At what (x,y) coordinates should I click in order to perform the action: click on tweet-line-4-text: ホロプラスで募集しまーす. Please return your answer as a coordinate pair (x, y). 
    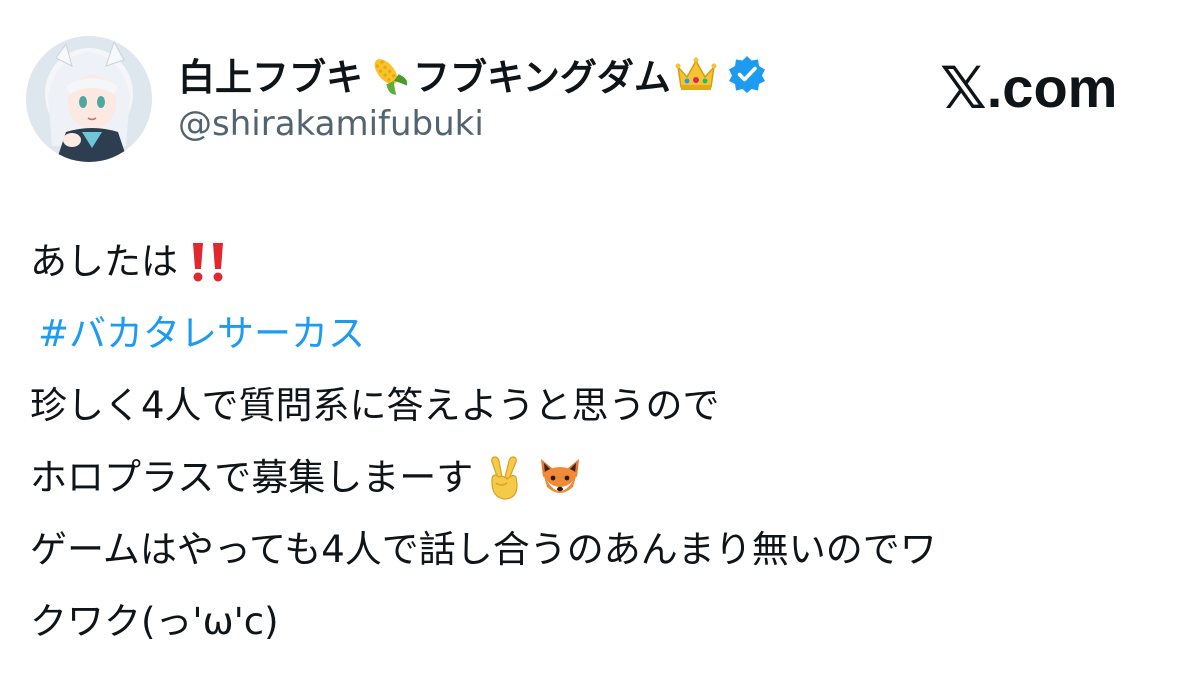
    Looking at the image, I should click on (252, 477).